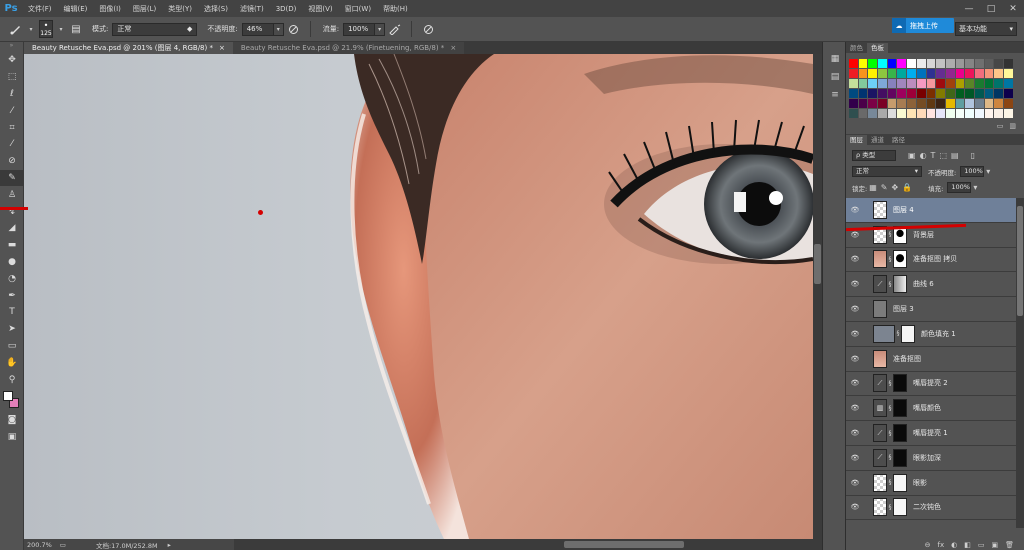 The height and width of the screenshot is (550, 1024). I want to click on upload-button: ☁ 拖拽上传, so click(923, 25).